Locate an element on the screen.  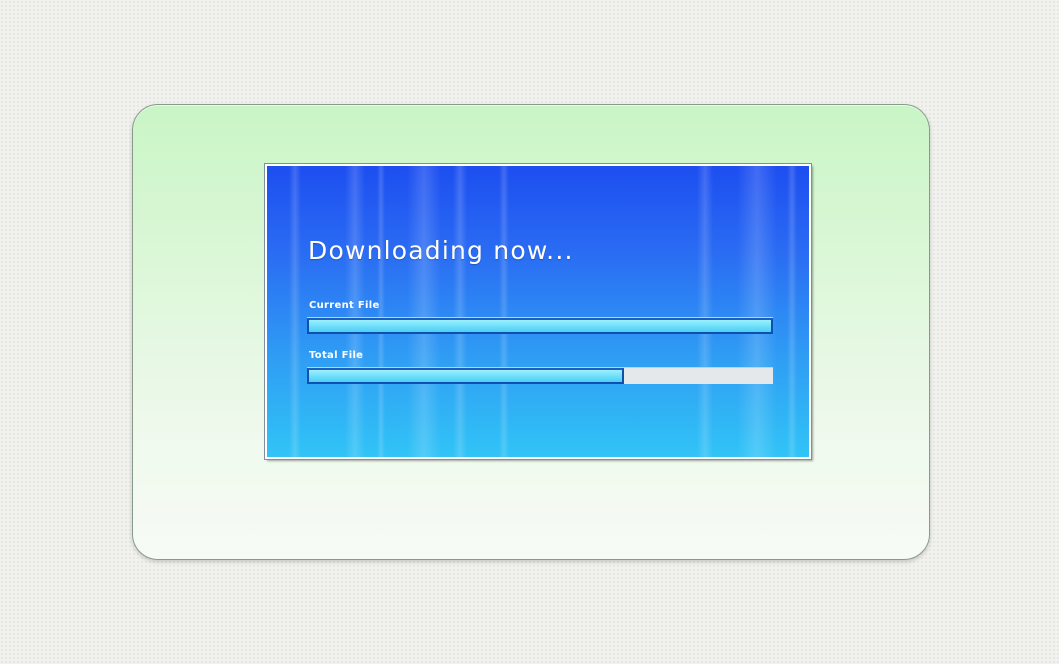
current-file-progress-fill is located at coordinates (540, 326).